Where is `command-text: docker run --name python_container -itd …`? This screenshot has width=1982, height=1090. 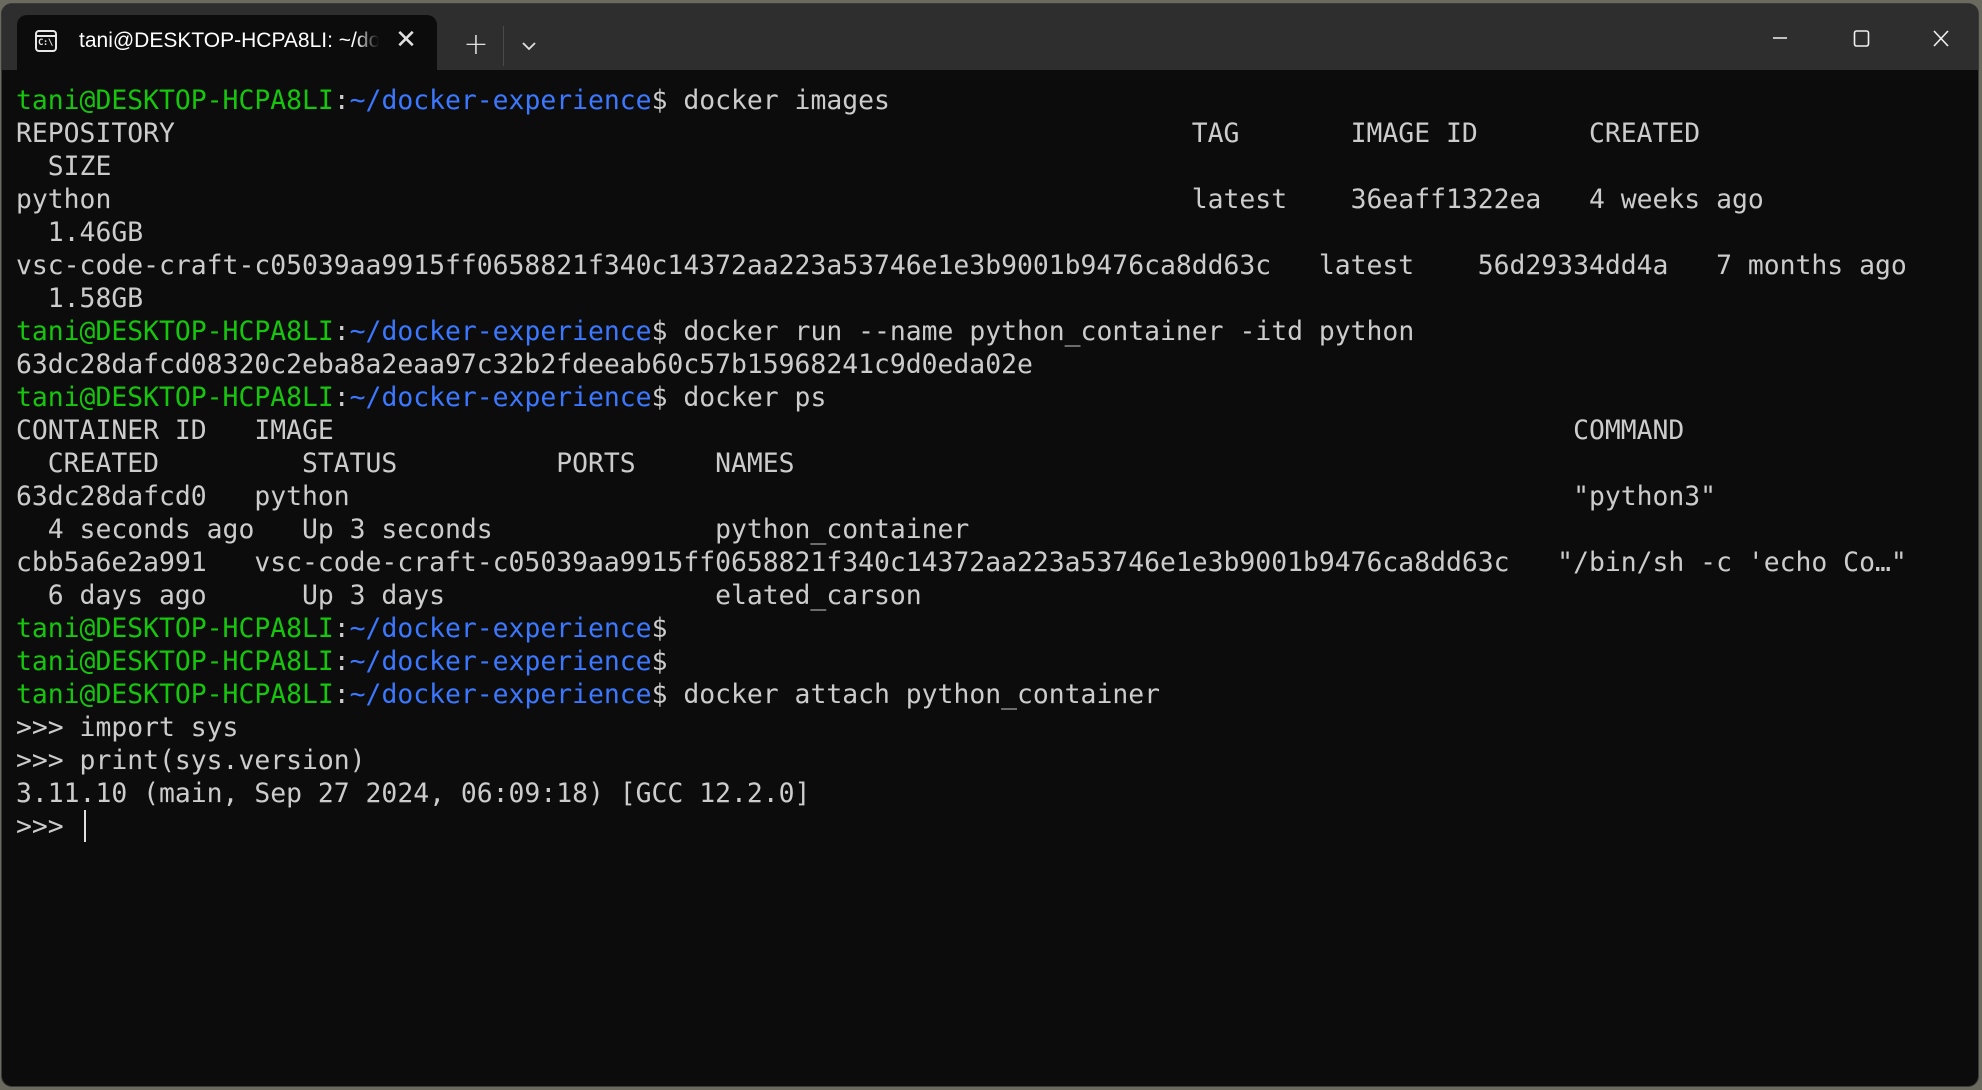 command-text: docker run --name python_container -itd … is located at coordinates (1041, 331).